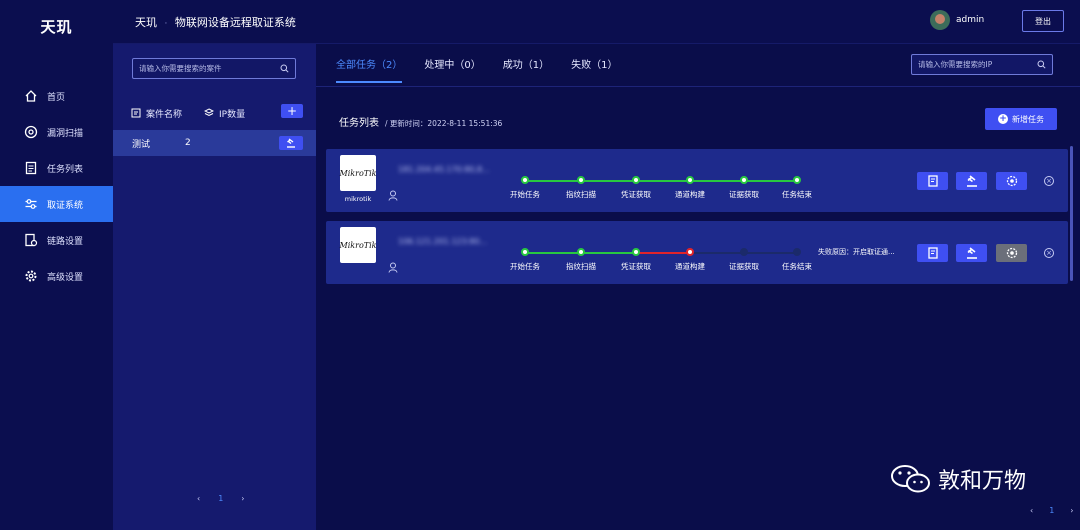  Describe the element at coordinates (65, 277) in the screenshot. I see `nav-item-label: 高级设置` at that location.